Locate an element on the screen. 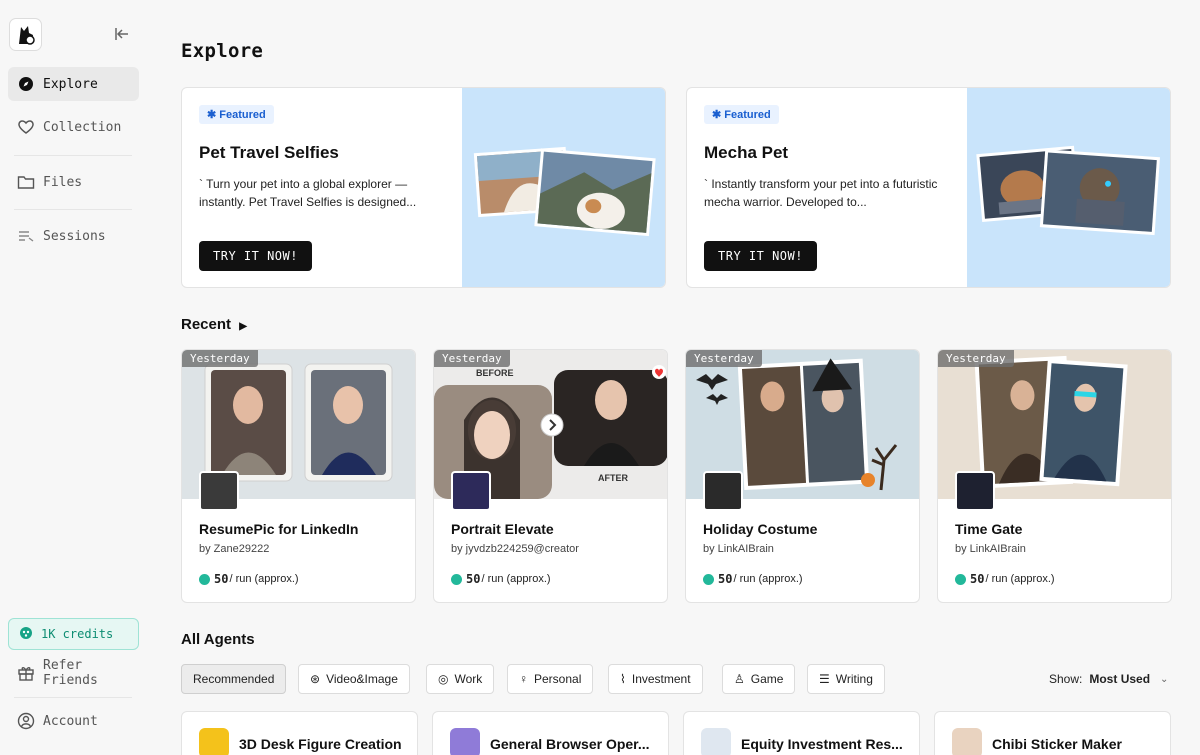 This screenshot has height=755, width=1200. nav-account: Account is located at coordinates (73, 721).